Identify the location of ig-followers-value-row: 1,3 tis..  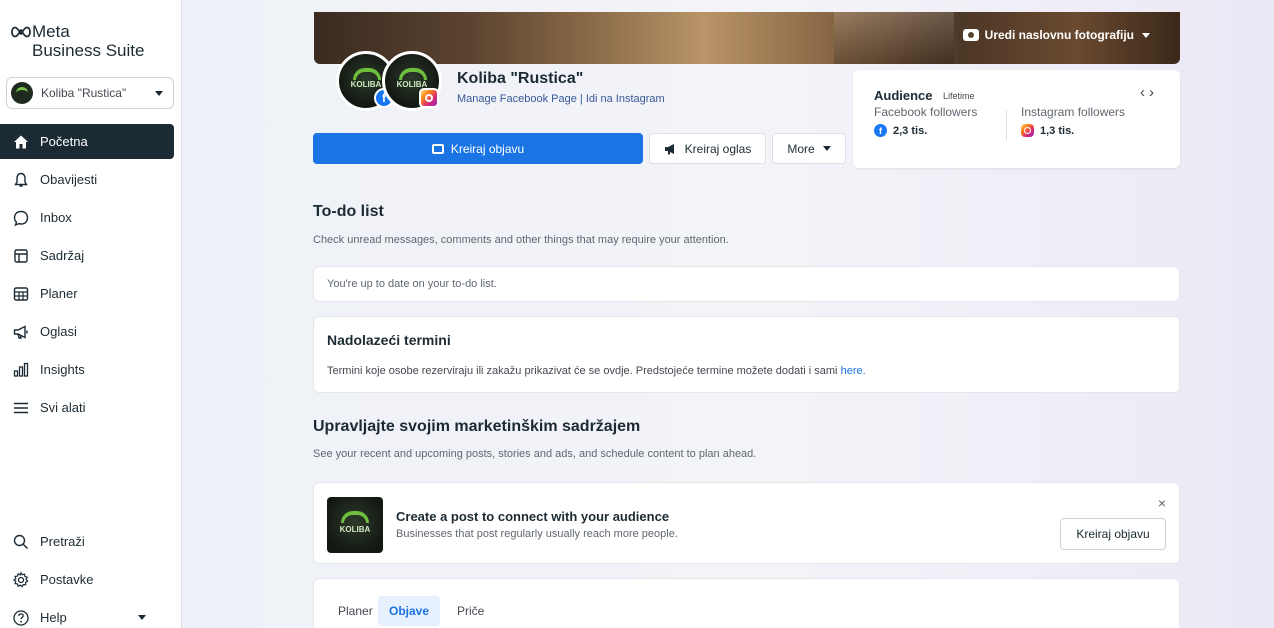
(1073, 130).